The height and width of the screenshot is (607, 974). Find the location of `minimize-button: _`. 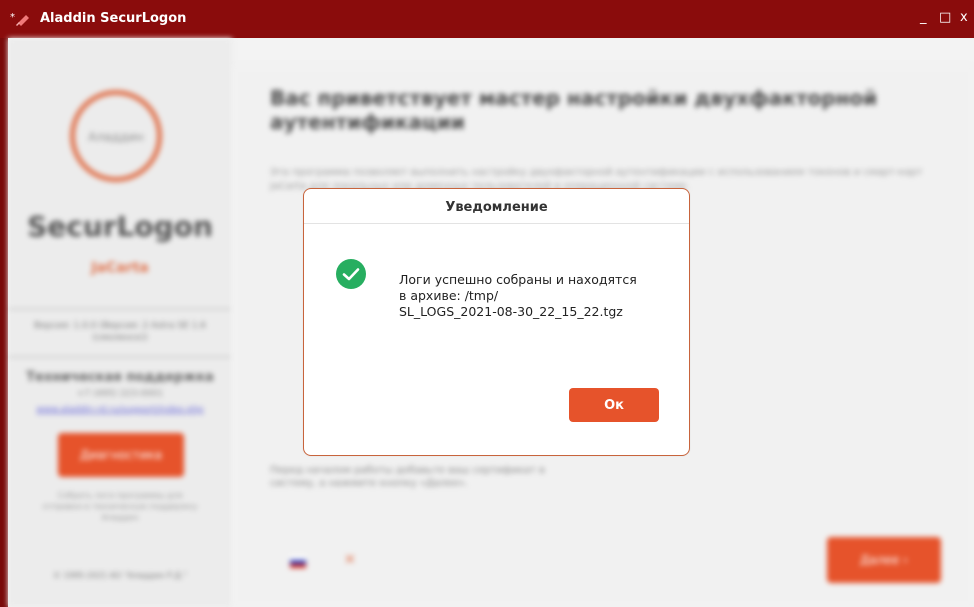

minimize-button: _ is located at coordinates (923, 18).